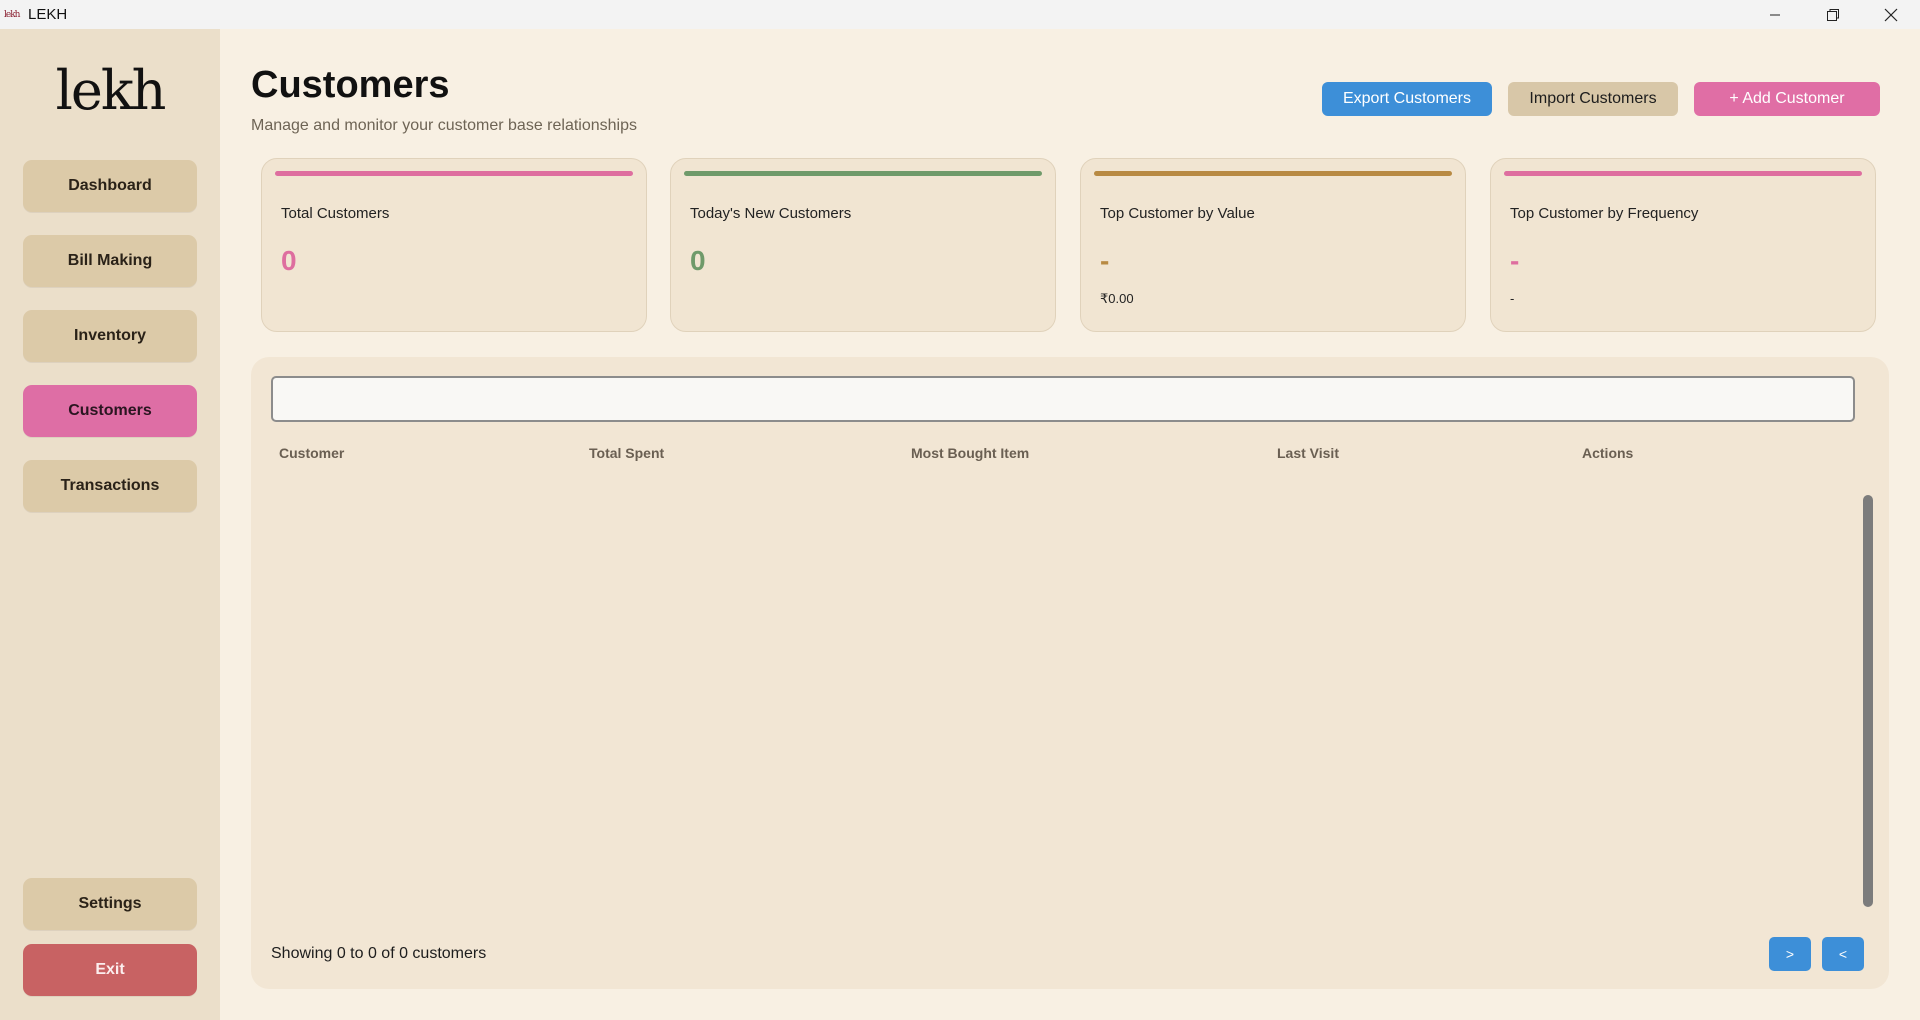 This screenshot has height=1020, width=1920. Describe the element at coordinates (1308, 453) in the screenshot. I see `column-header-last-visit: Last Visit` at that location.